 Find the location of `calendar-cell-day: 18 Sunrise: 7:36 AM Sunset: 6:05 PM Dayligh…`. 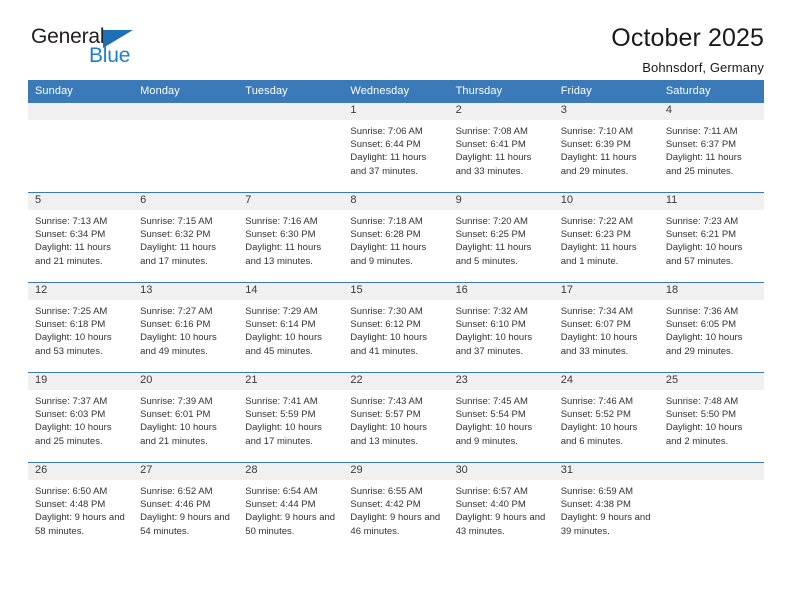

calendar-cell-day: 18 Sunrise: 7:36 AM Sunset: 6:05 PM Dayligh… is located at coordinates (711, 327).